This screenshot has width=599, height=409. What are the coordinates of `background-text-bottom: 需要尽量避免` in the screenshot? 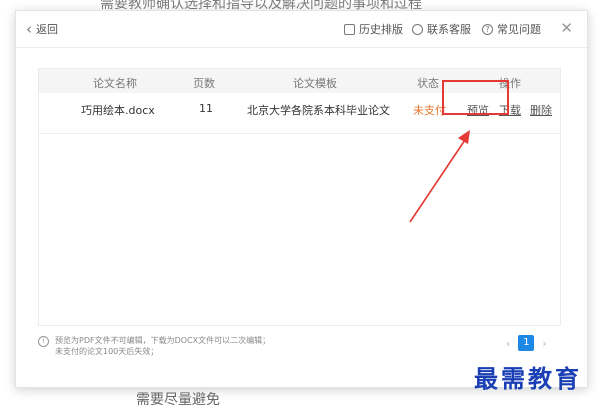 It's located at (178, 400).